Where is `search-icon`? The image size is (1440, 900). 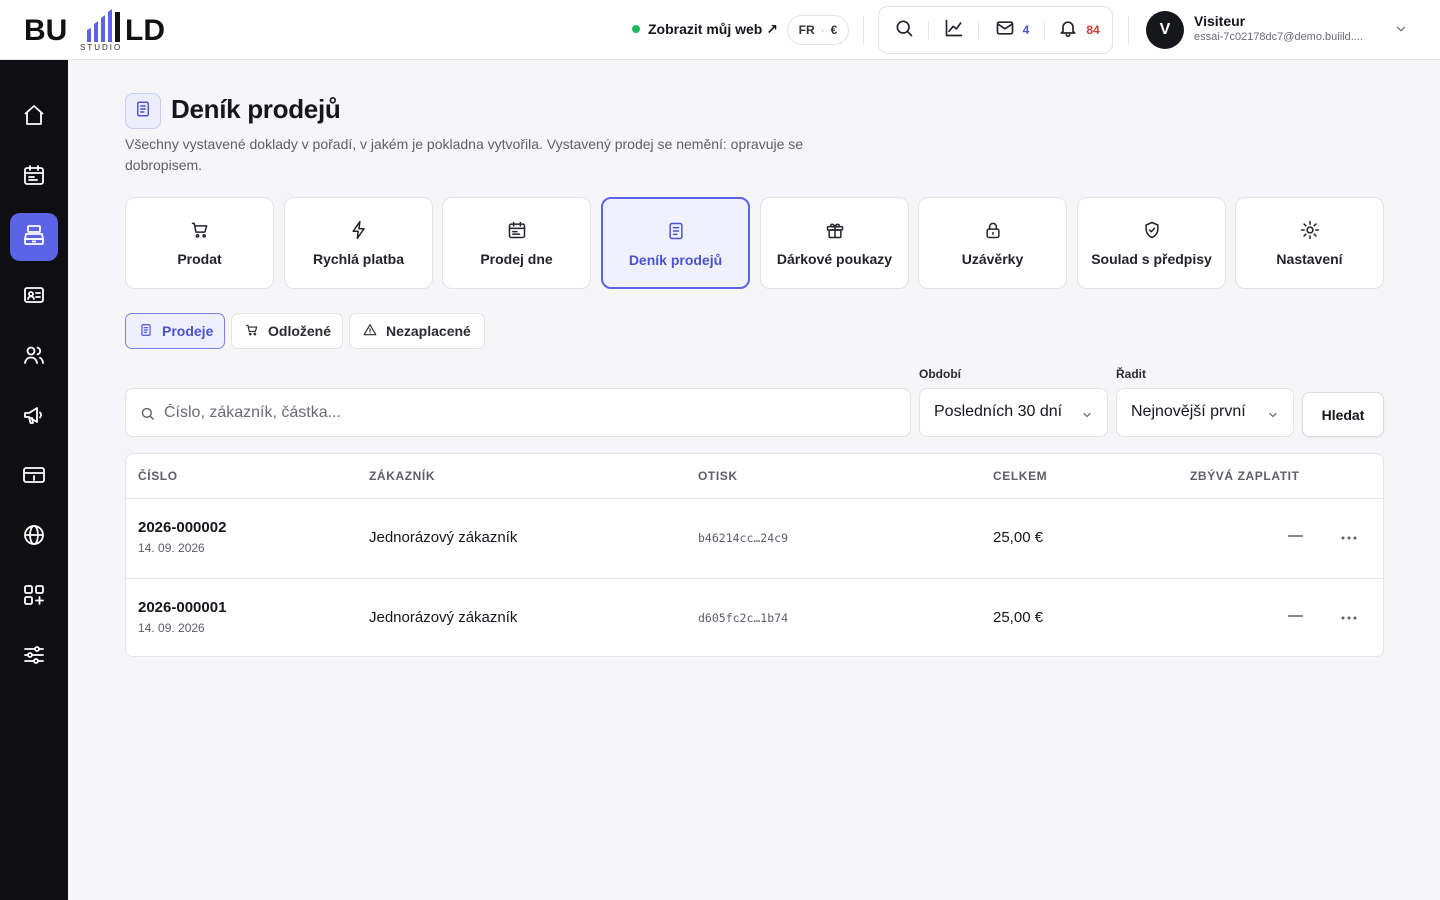
search-icon is located at coordinates (904, 30).